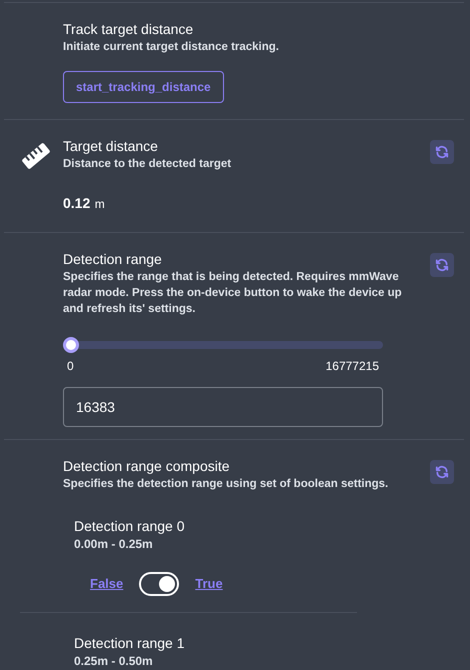 The image size is (470, 670). I want to click on section-title: Track target distance, so click(128, 29).